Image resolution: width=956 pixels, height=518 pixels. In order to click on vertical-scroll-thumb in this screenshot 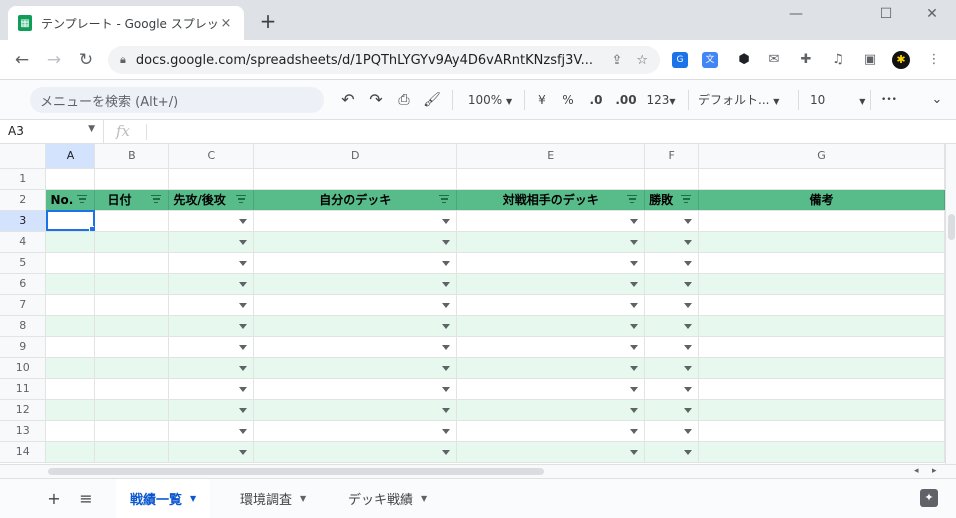, I will do `click(951, 227)`.